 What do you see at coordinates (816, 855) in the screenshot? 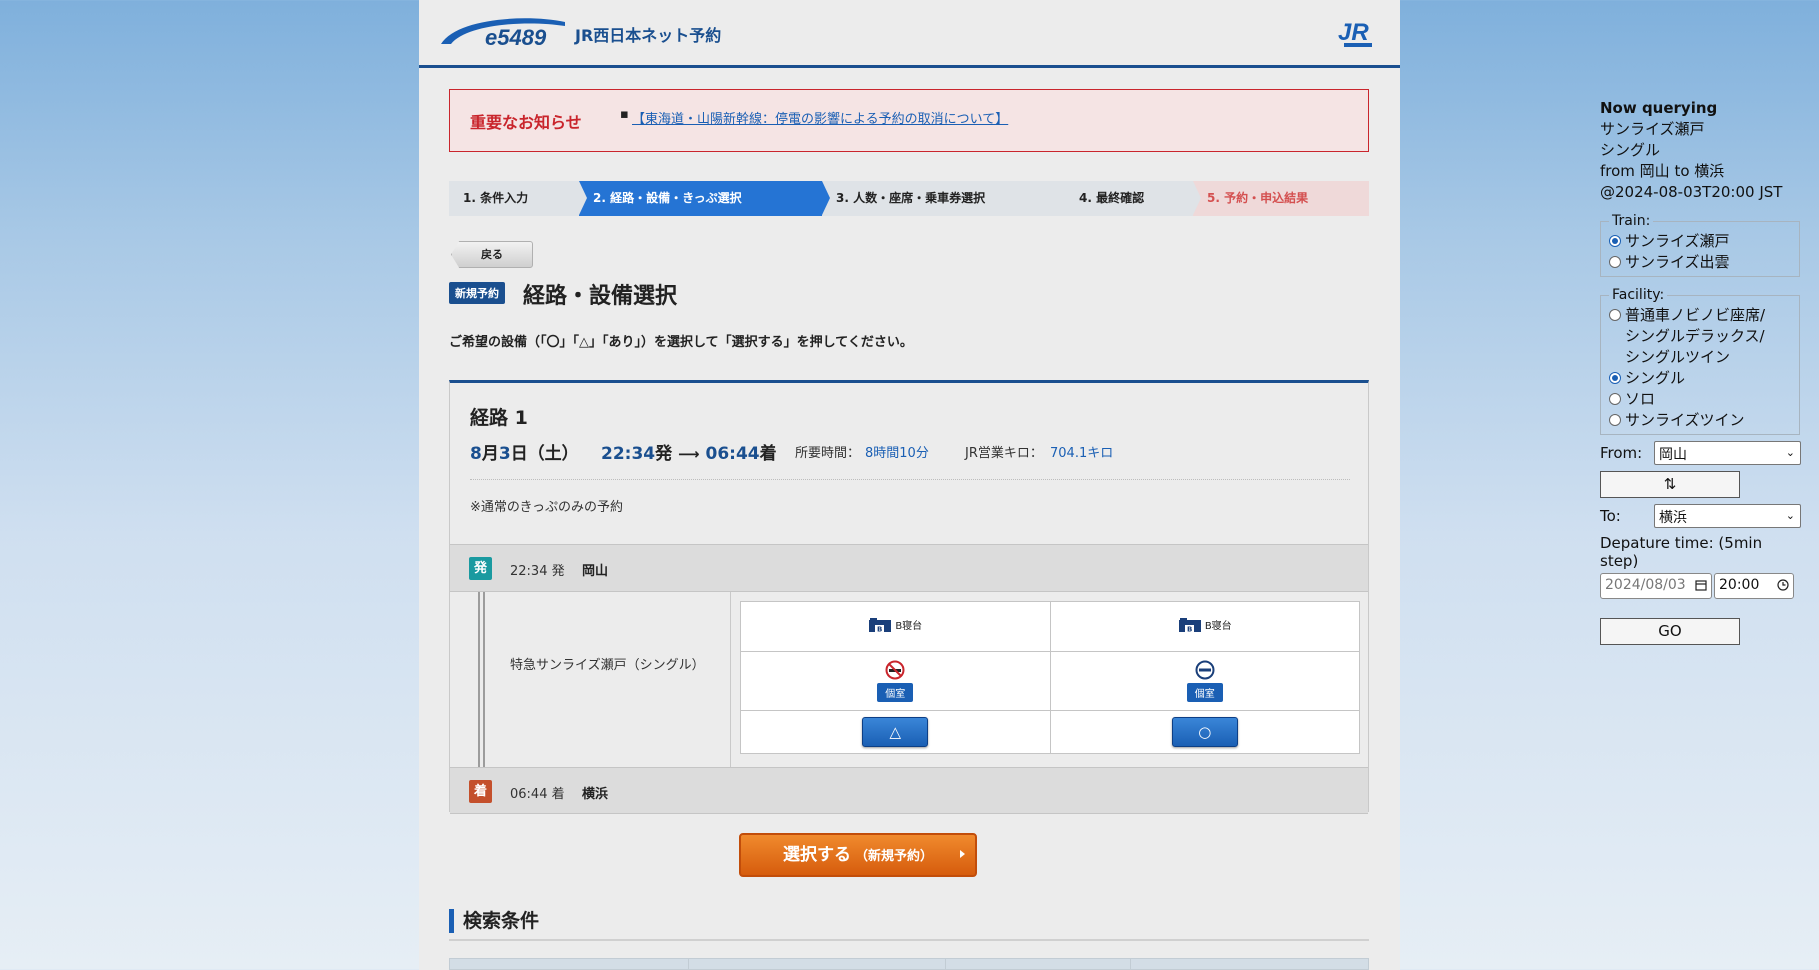
I see `submit-main-label: 選択する` at bounding box center [816, 855].